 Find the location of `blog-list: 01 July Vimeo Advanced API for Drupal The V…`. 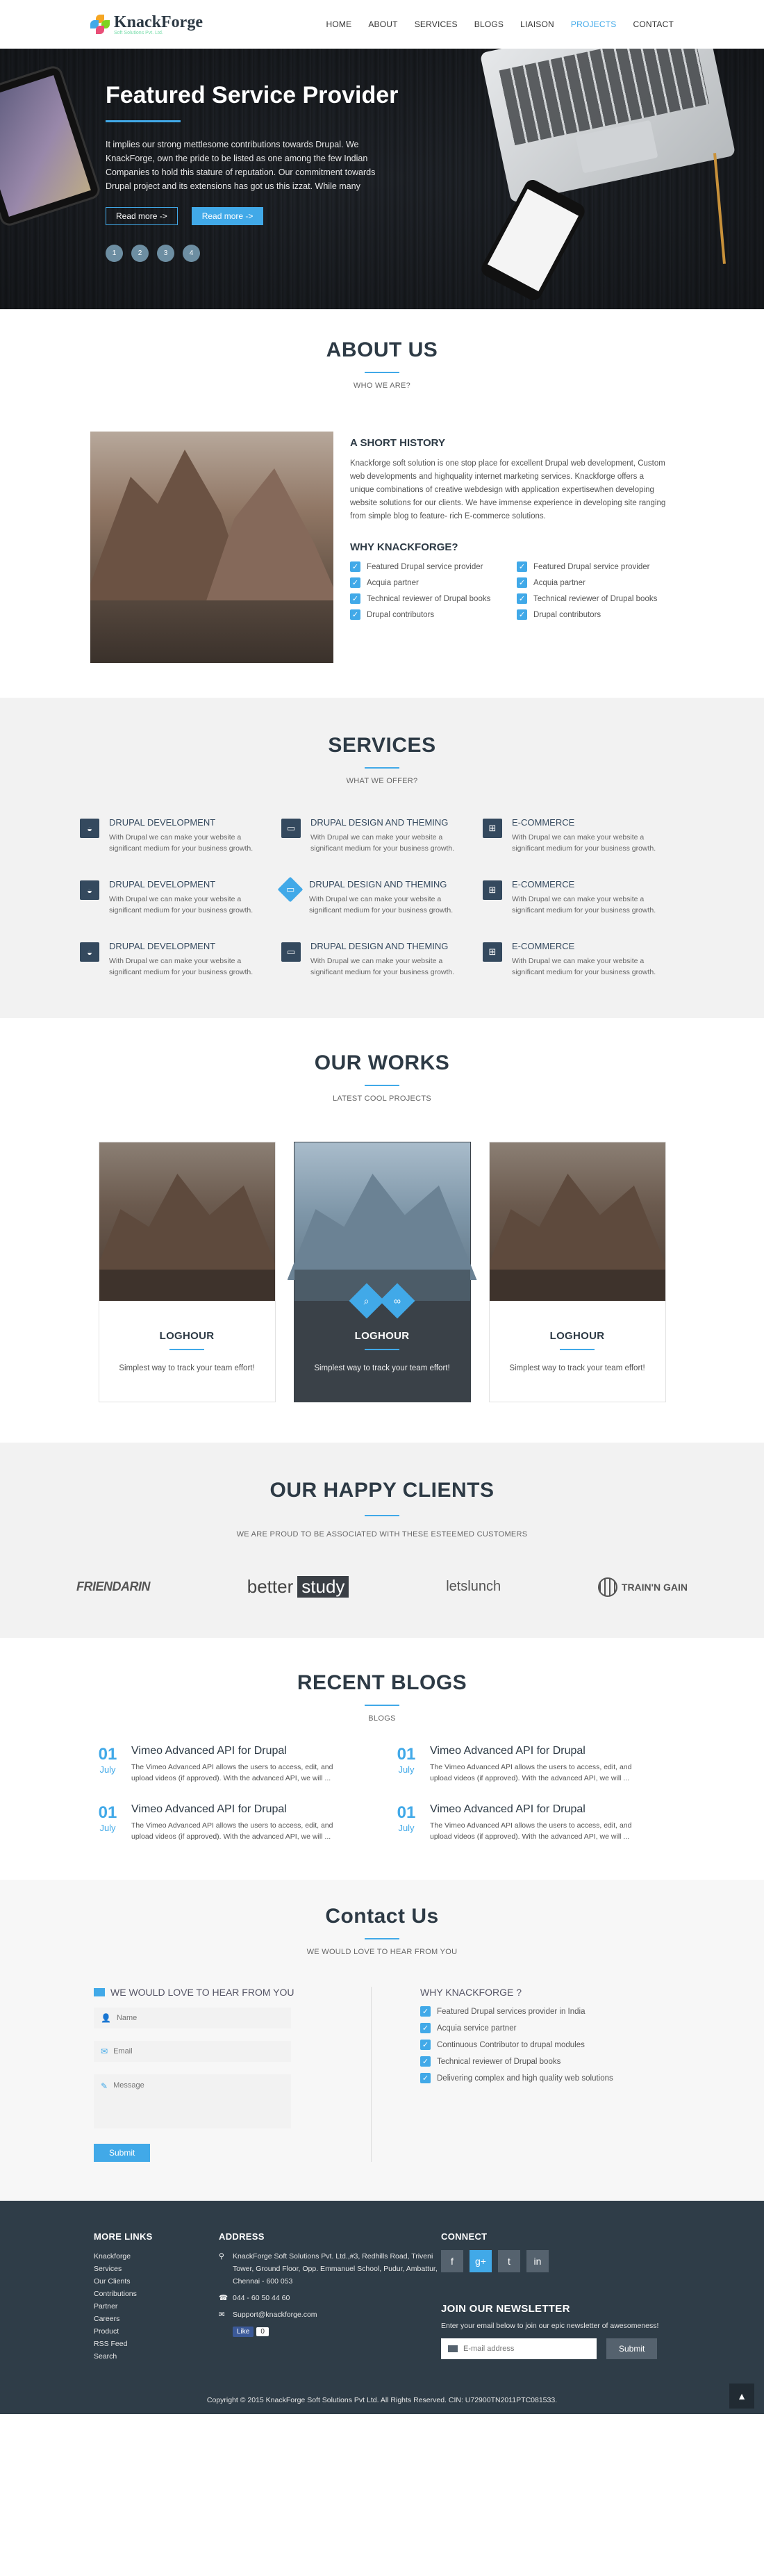

blog-list: 01 July Vimeo Advanced API for Drupal The V… is located at coordinates (382, 1793).